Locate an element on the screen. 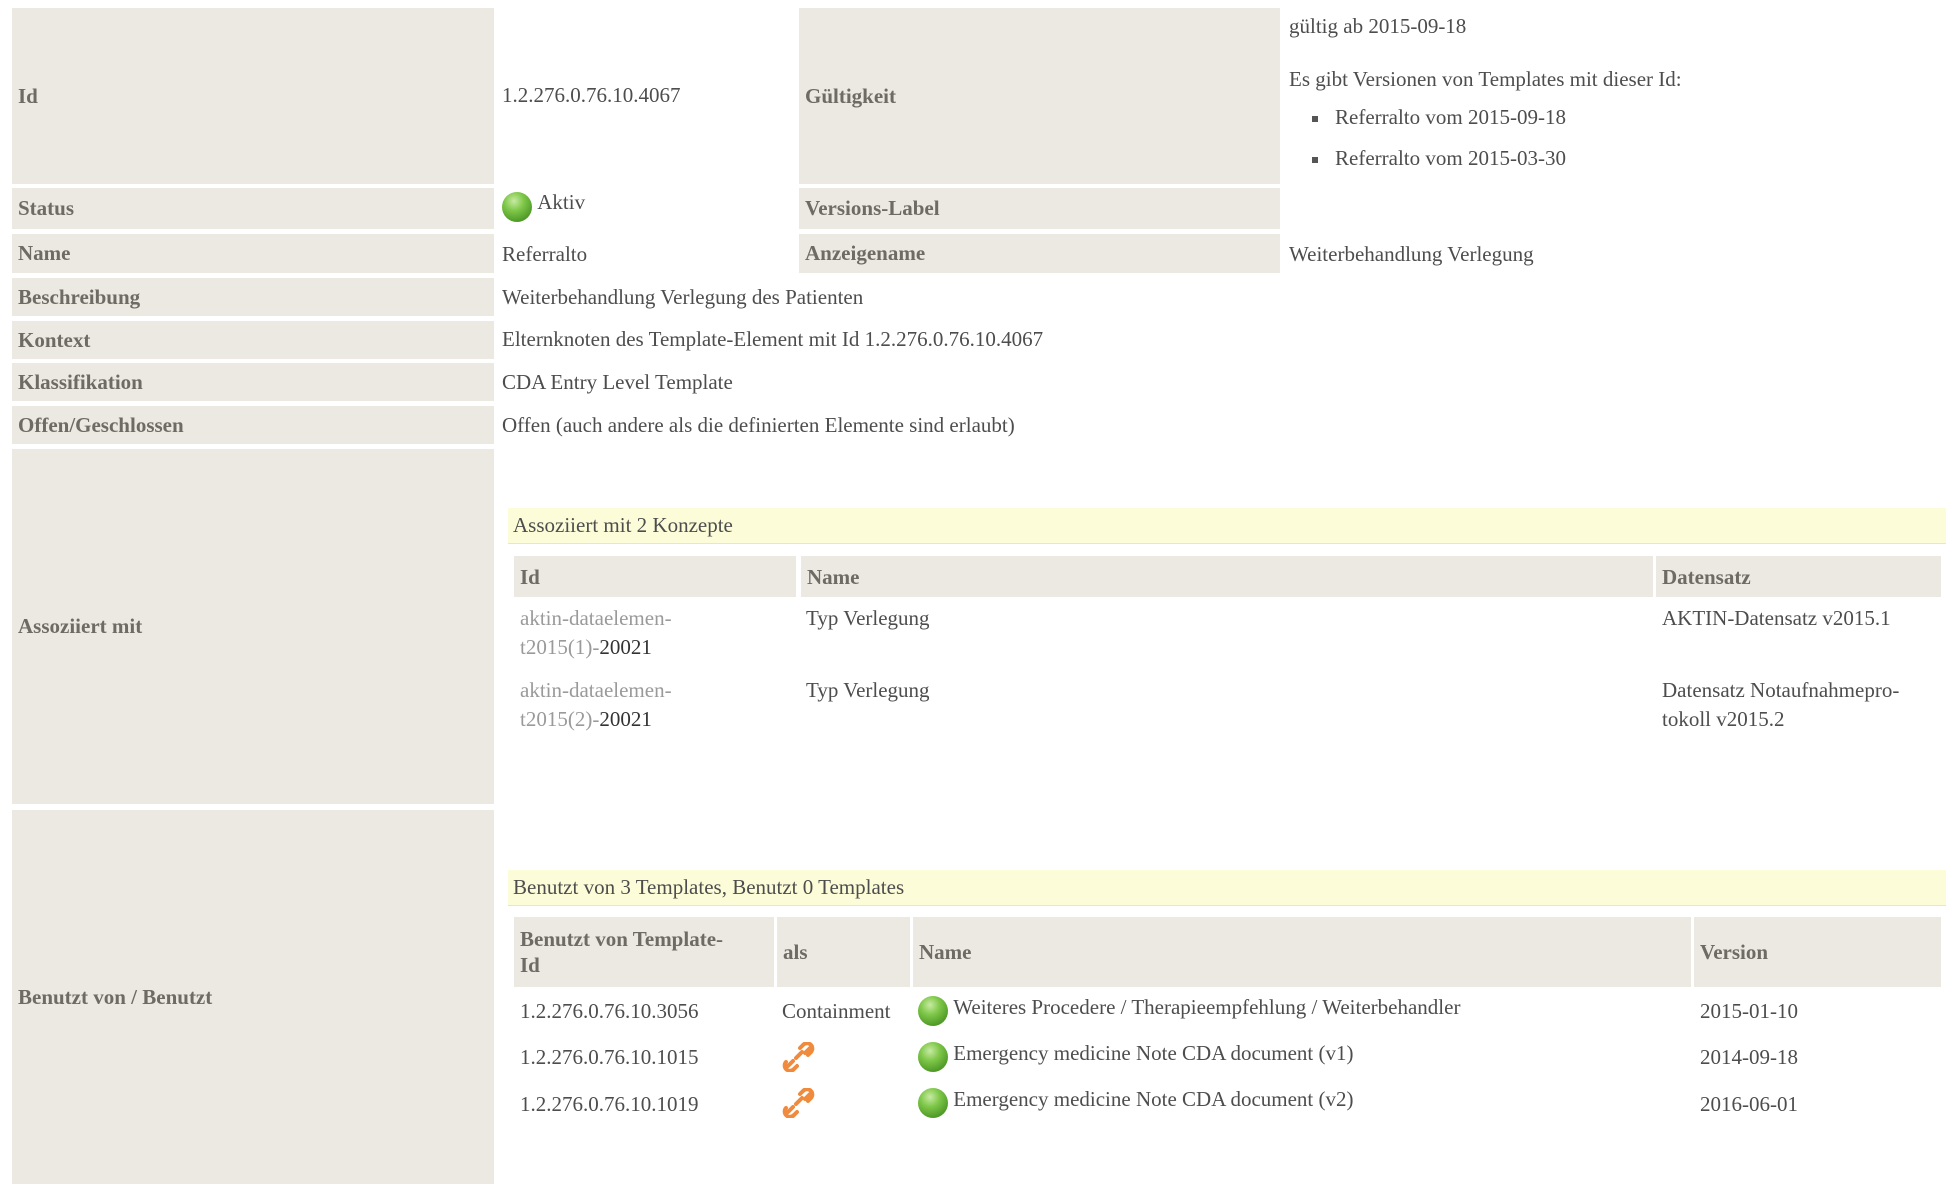 This screenshot has width=1951, height=1184. context-label: Kontext is located at coordinates (253, 340).